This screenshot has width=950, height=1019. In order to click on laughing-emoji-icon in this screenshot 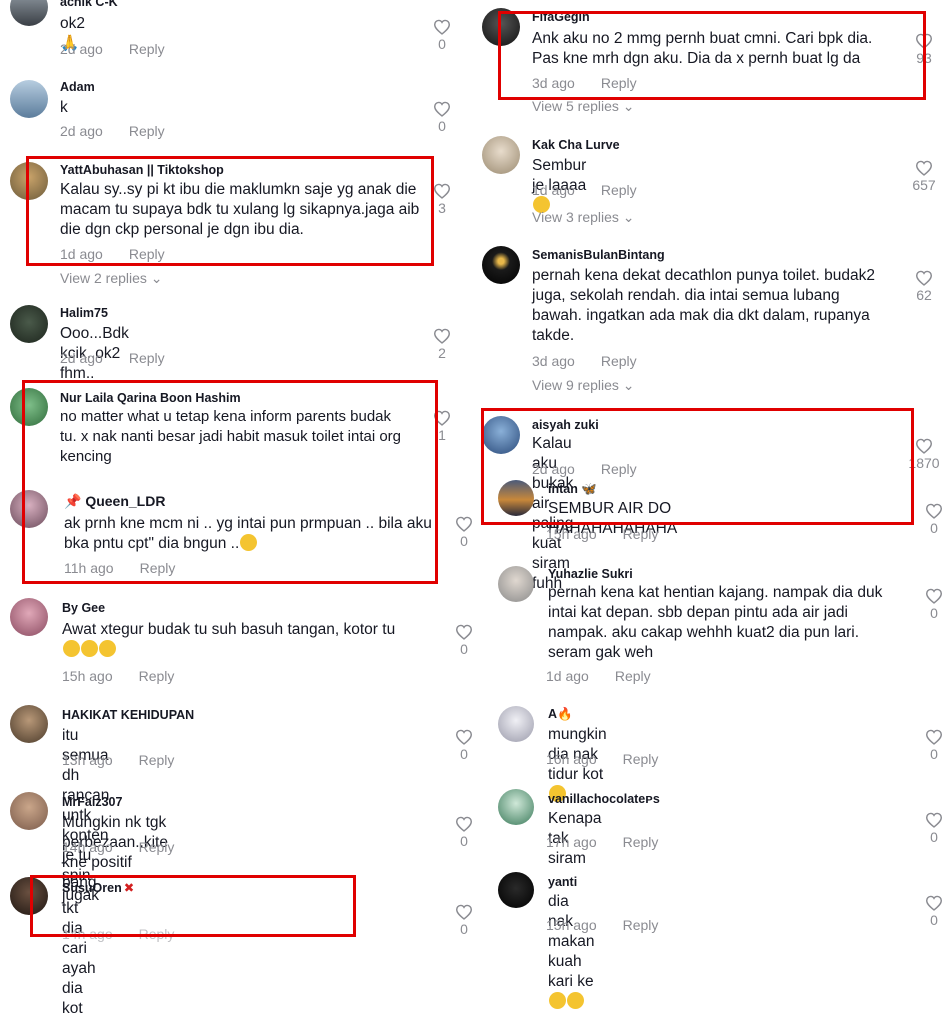, I will do `click(557, 1000)`.